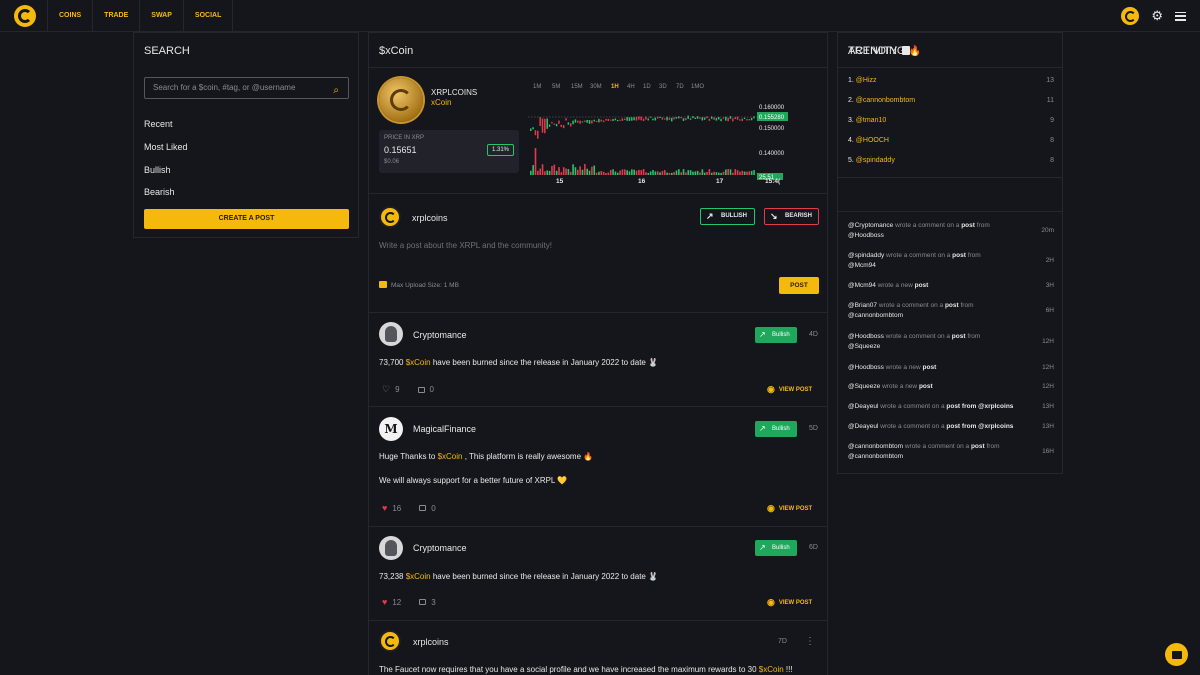 The height and width of the screenshot is (675, 1200). I want to click on gear-icon: ⚙, so click(1157, 16).